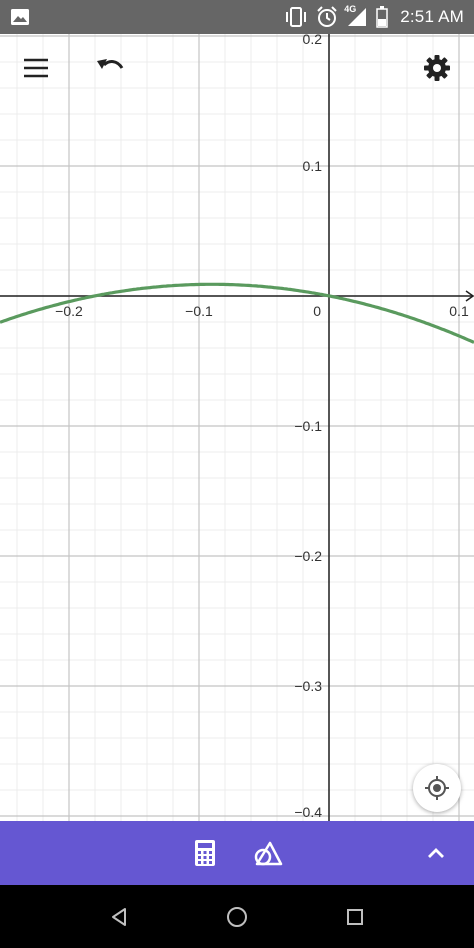 This screenshot has width=474, height=948. What do you see at coordinates (20, 17) in the screenshot?
I see `image-icon` at bounding box center [20, 17].